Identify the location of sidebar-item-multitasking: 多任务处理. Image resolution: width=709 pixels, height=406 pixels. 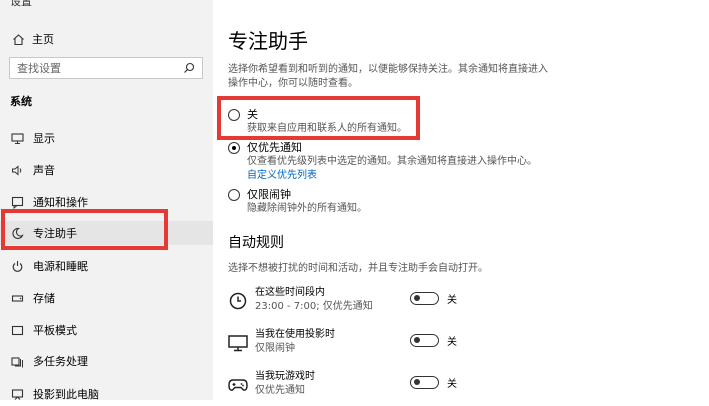
(106, 361).